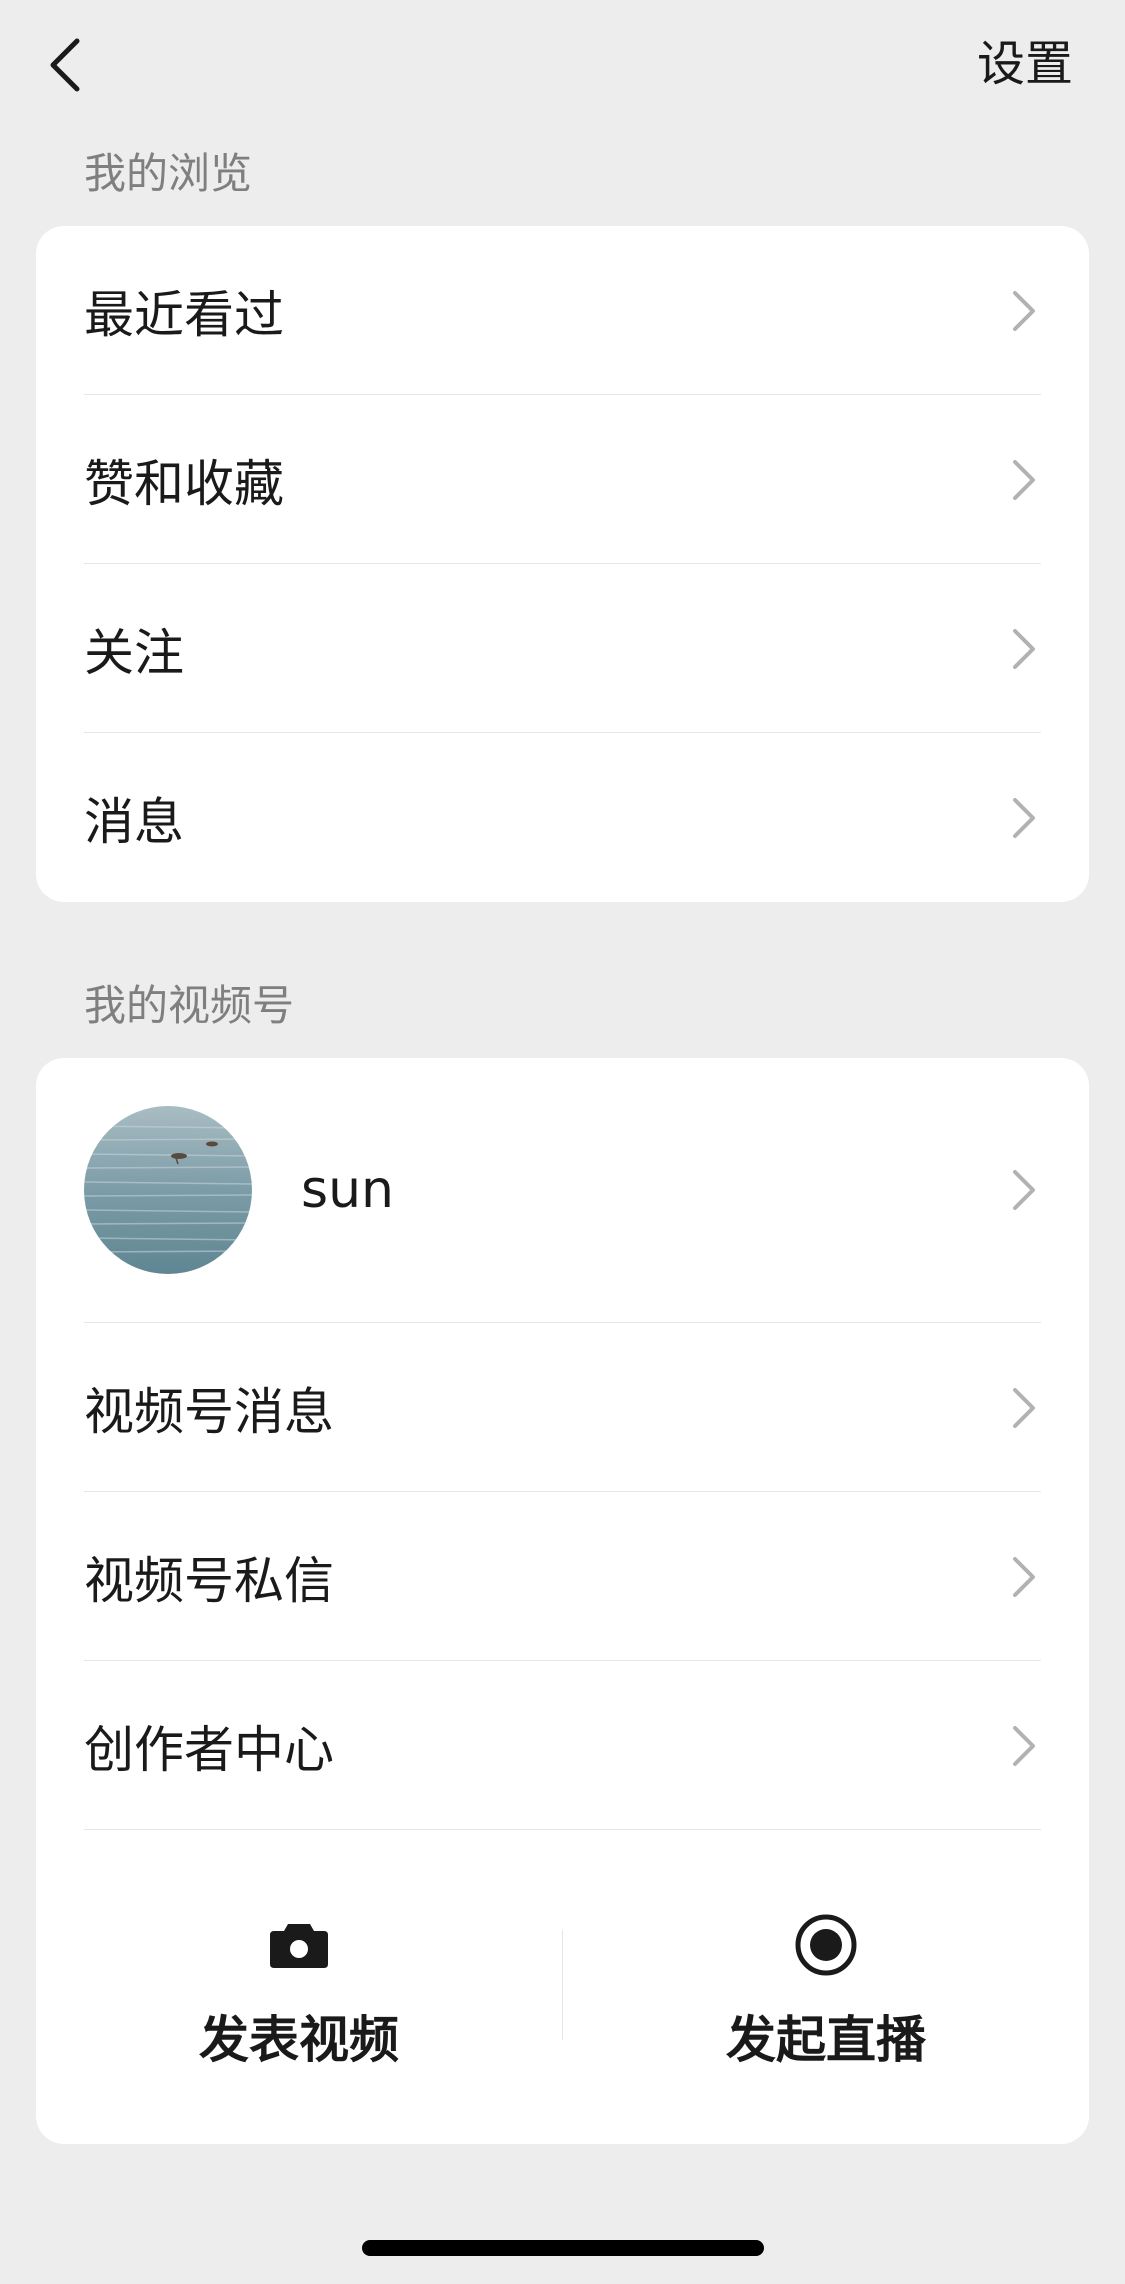 The image size is (1125, 2284). What do you see at coordinates (562, 817) in the screenshot?
I see `menu-item-messages: 消息` at bounding box center [562, 817].